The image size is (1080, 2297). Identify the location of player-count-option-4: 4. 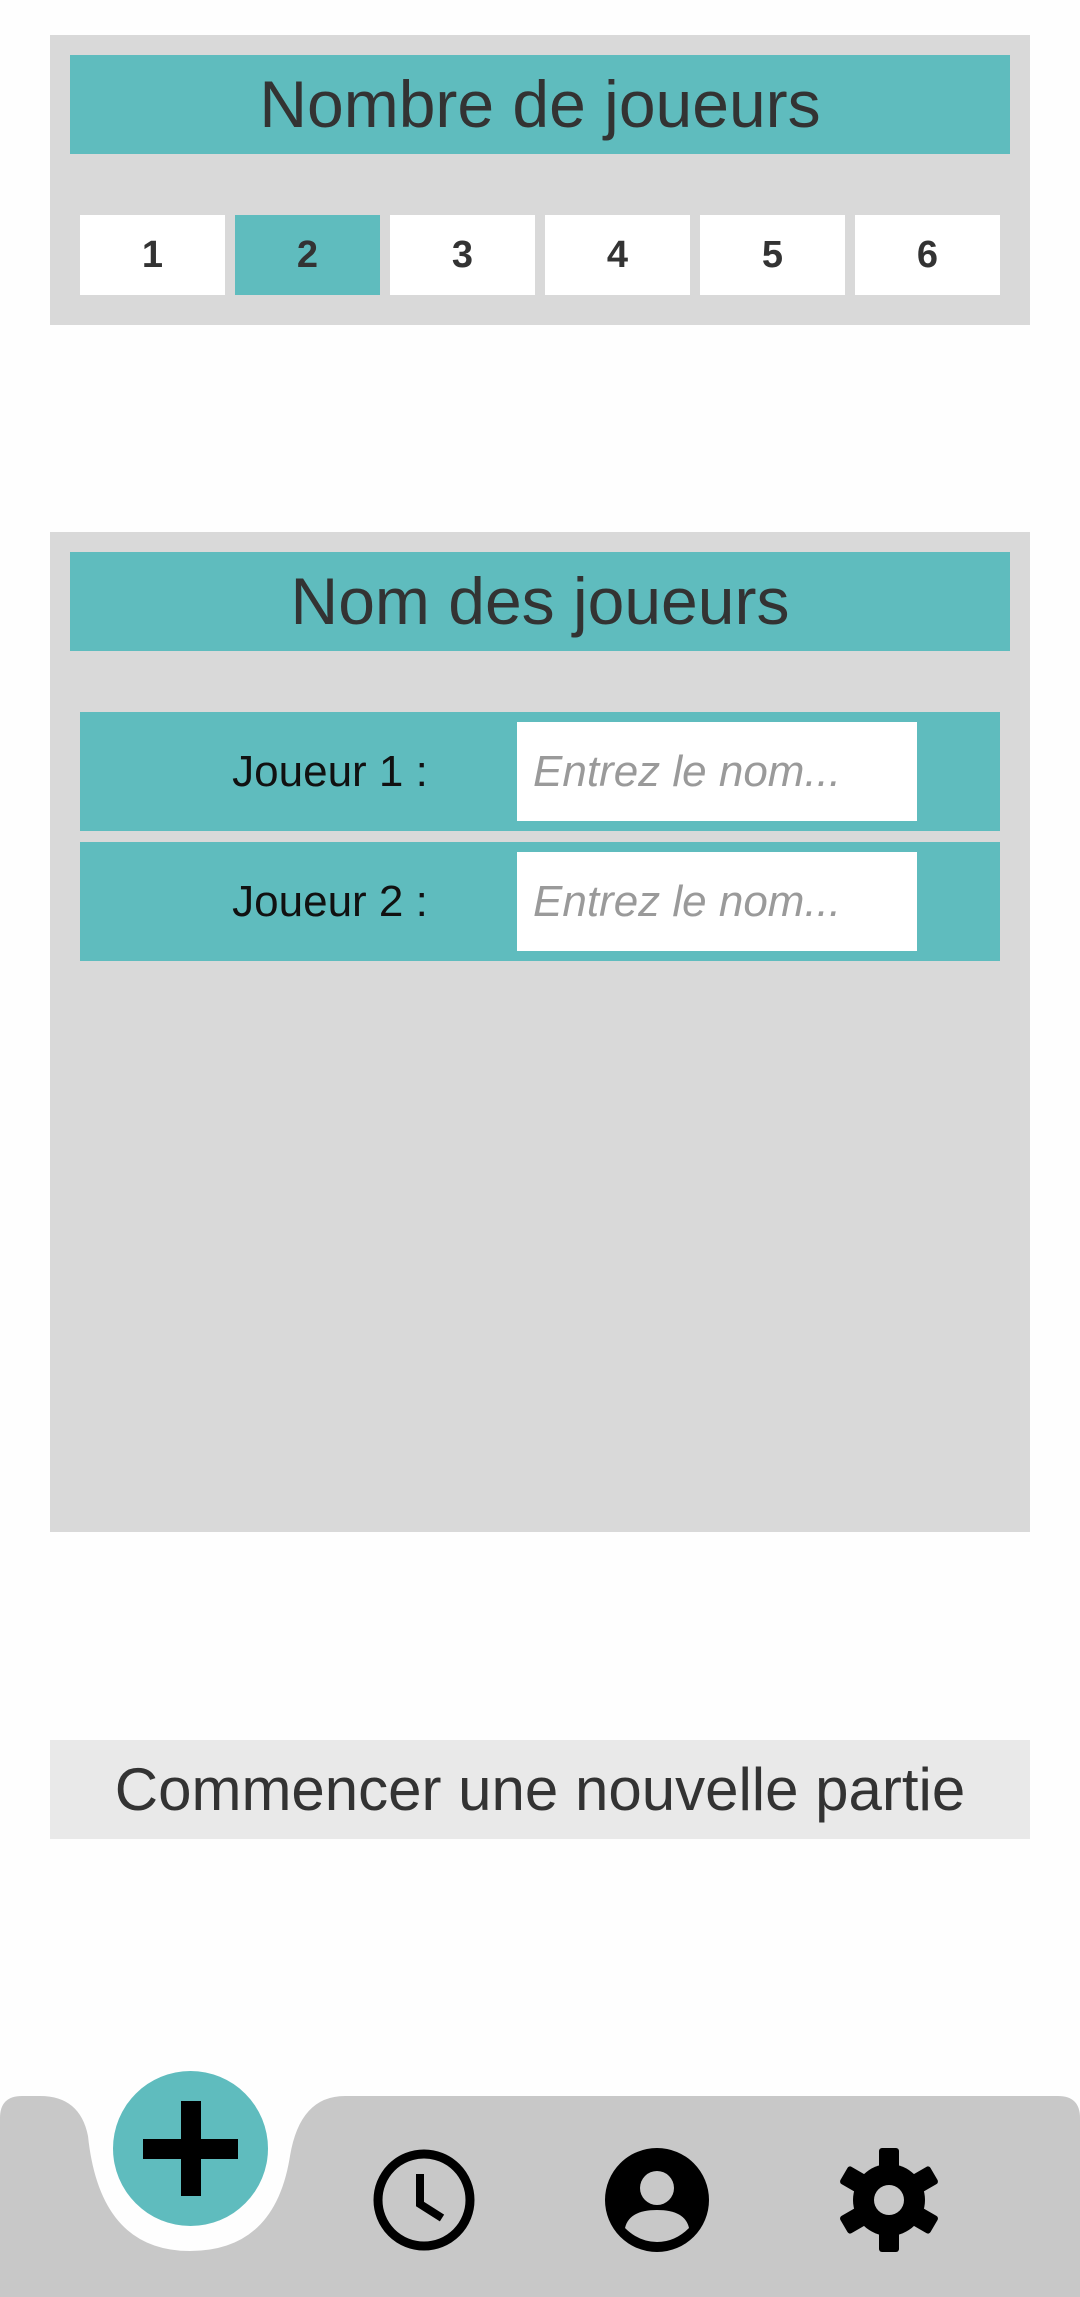
(617, 255).